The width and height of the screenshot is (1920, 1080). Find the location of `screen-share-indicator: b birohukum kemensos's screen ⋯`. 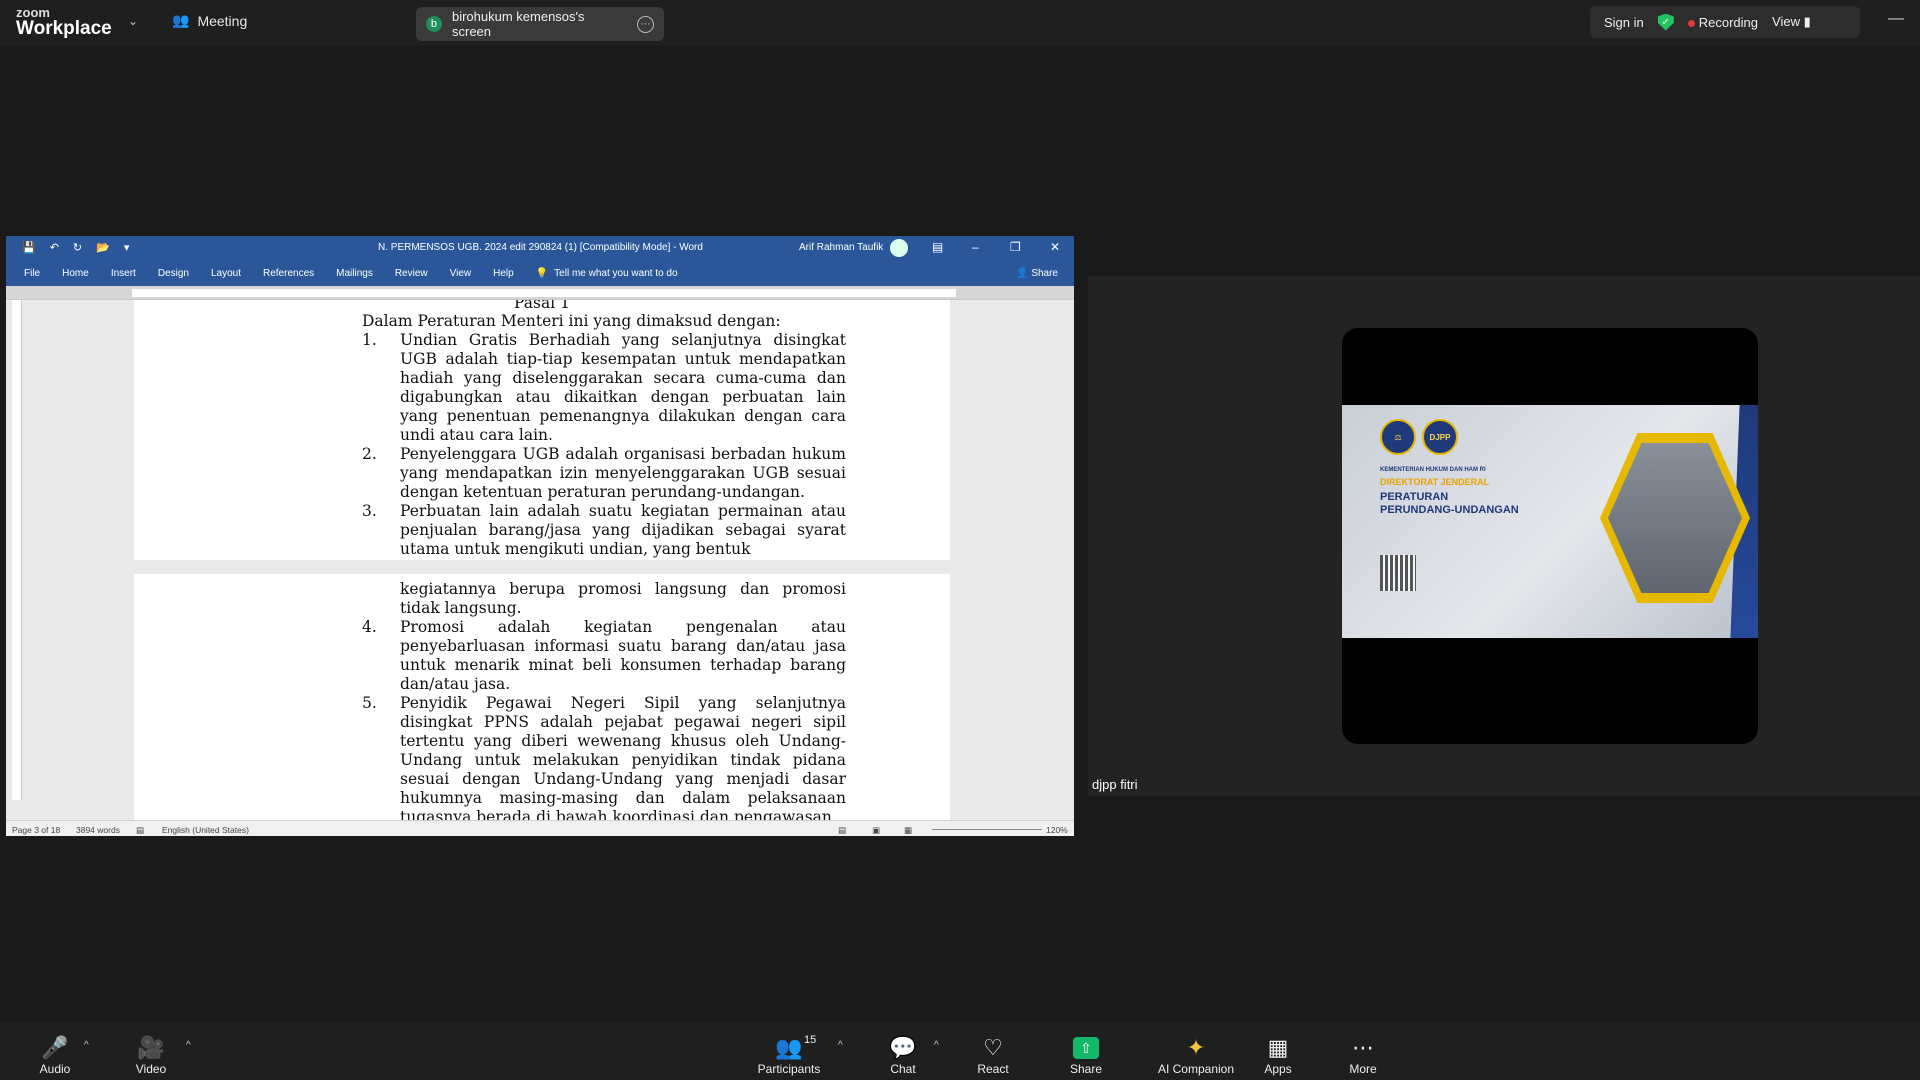

screen-share-indicator: b birohukum kemensos's screen ⋯ is located at coordinates (540, 24).